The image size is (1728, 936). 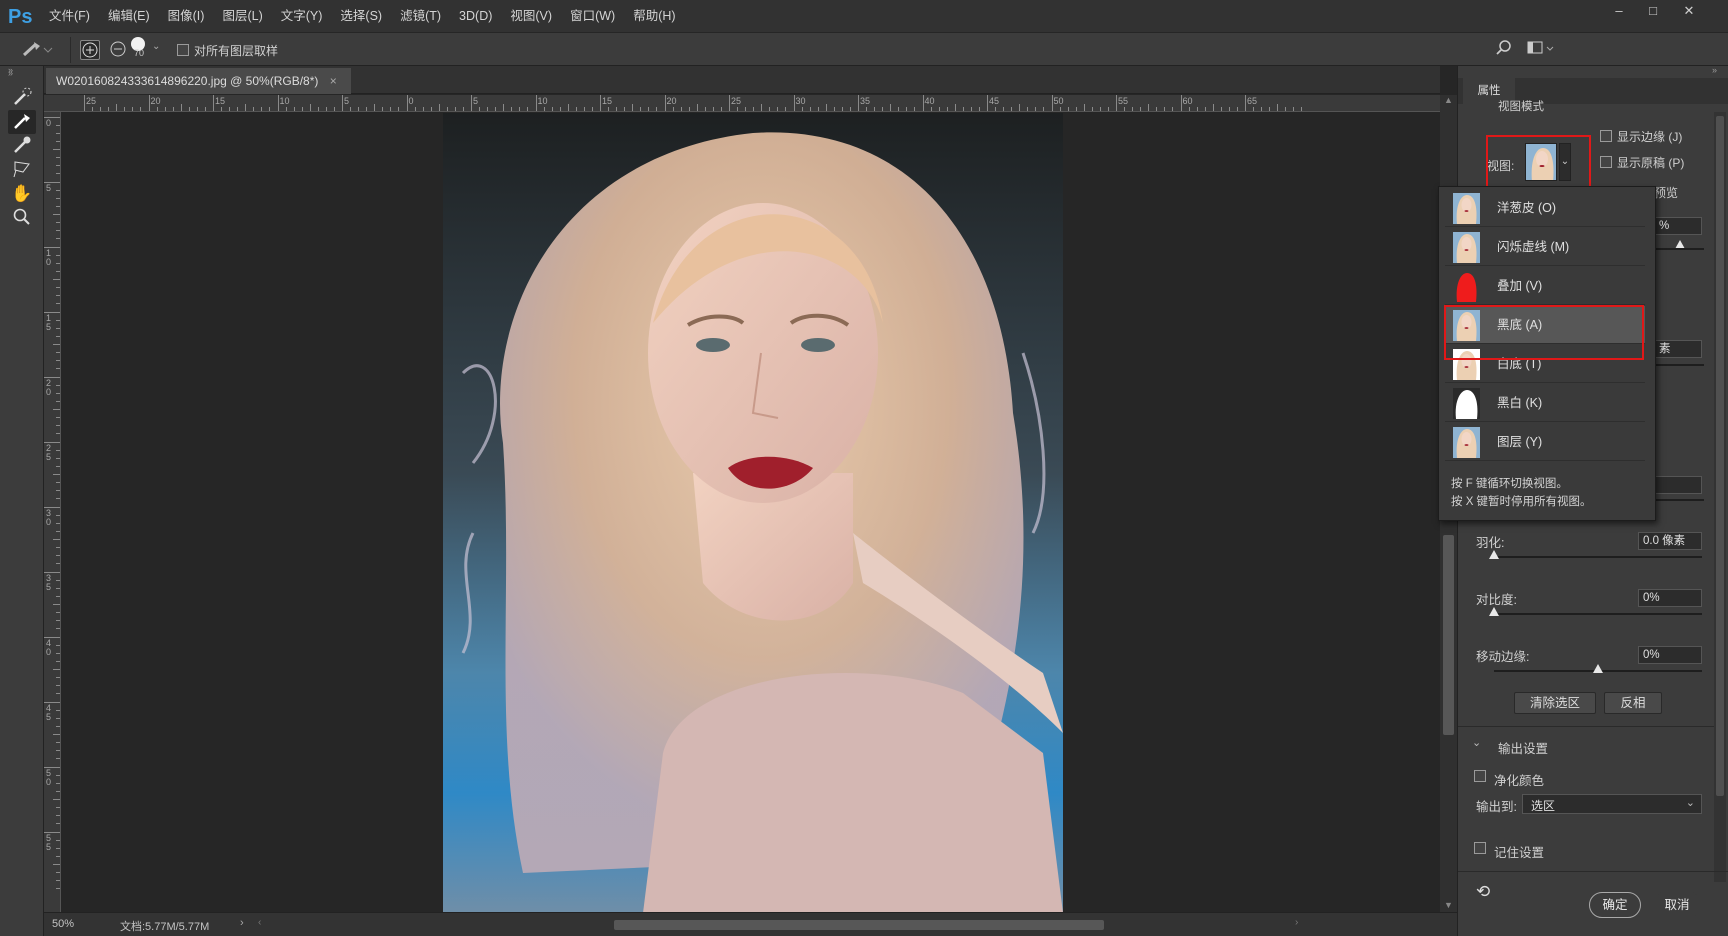 What do you see at coordinates (531, 16) in the screenshot?
I see `menu-item: 视图(V)` at bounding box center [531, 16].